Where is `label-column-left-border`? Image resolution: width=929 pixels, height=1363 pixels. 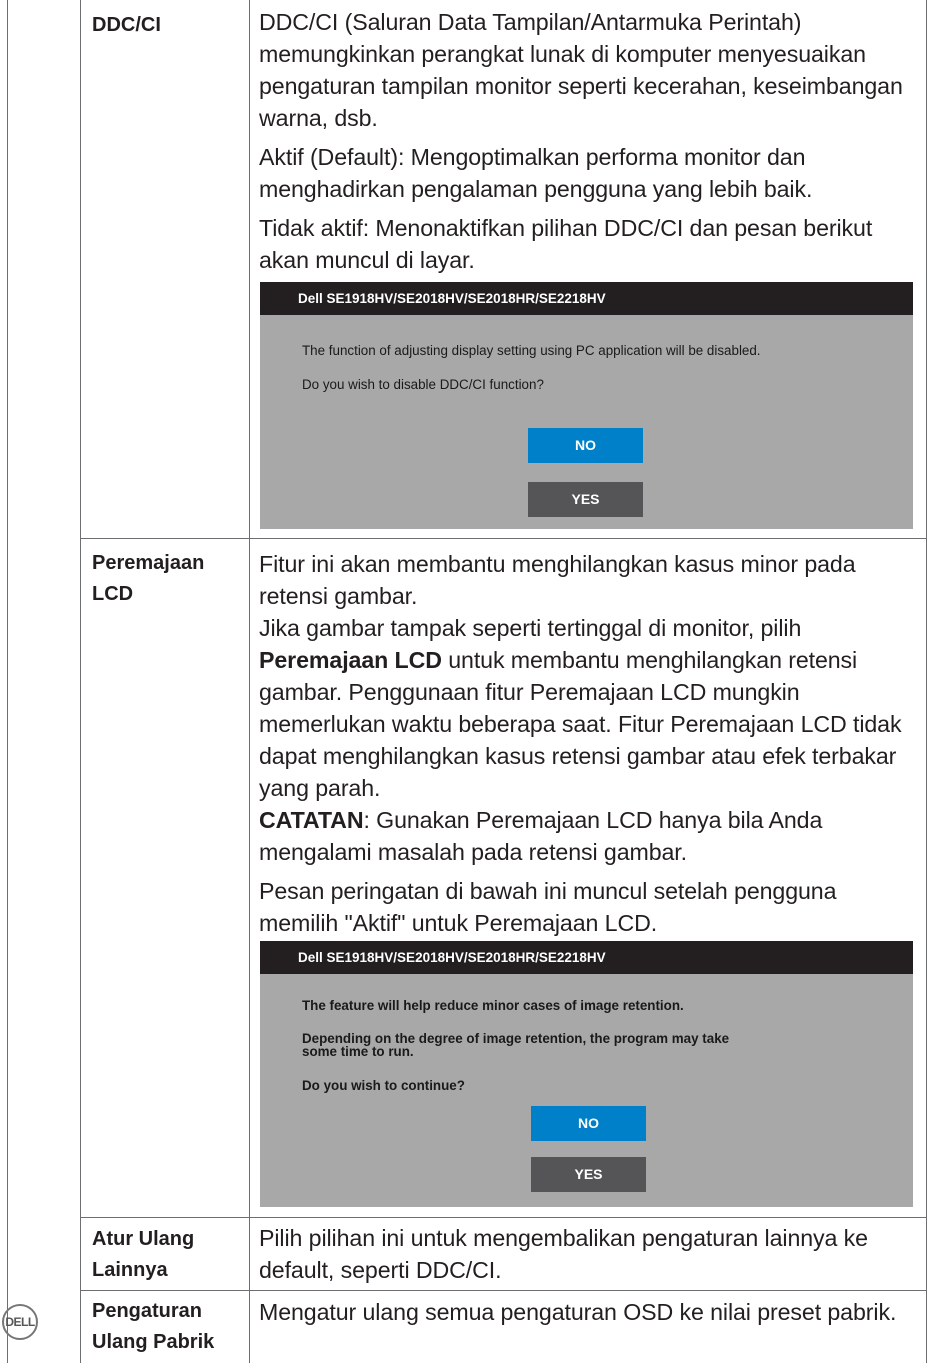
label-column-left-border is located at coordinates (80, 681).